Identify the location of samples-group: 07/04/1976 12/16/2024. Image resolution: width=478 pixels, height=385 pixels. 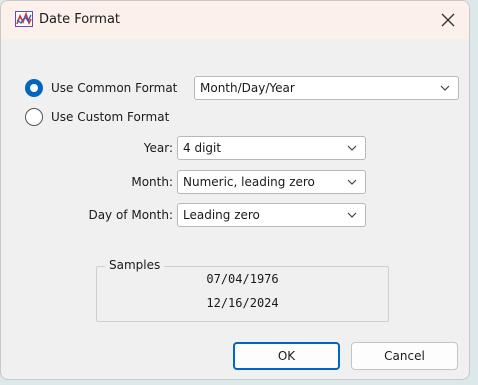
(242, 294).